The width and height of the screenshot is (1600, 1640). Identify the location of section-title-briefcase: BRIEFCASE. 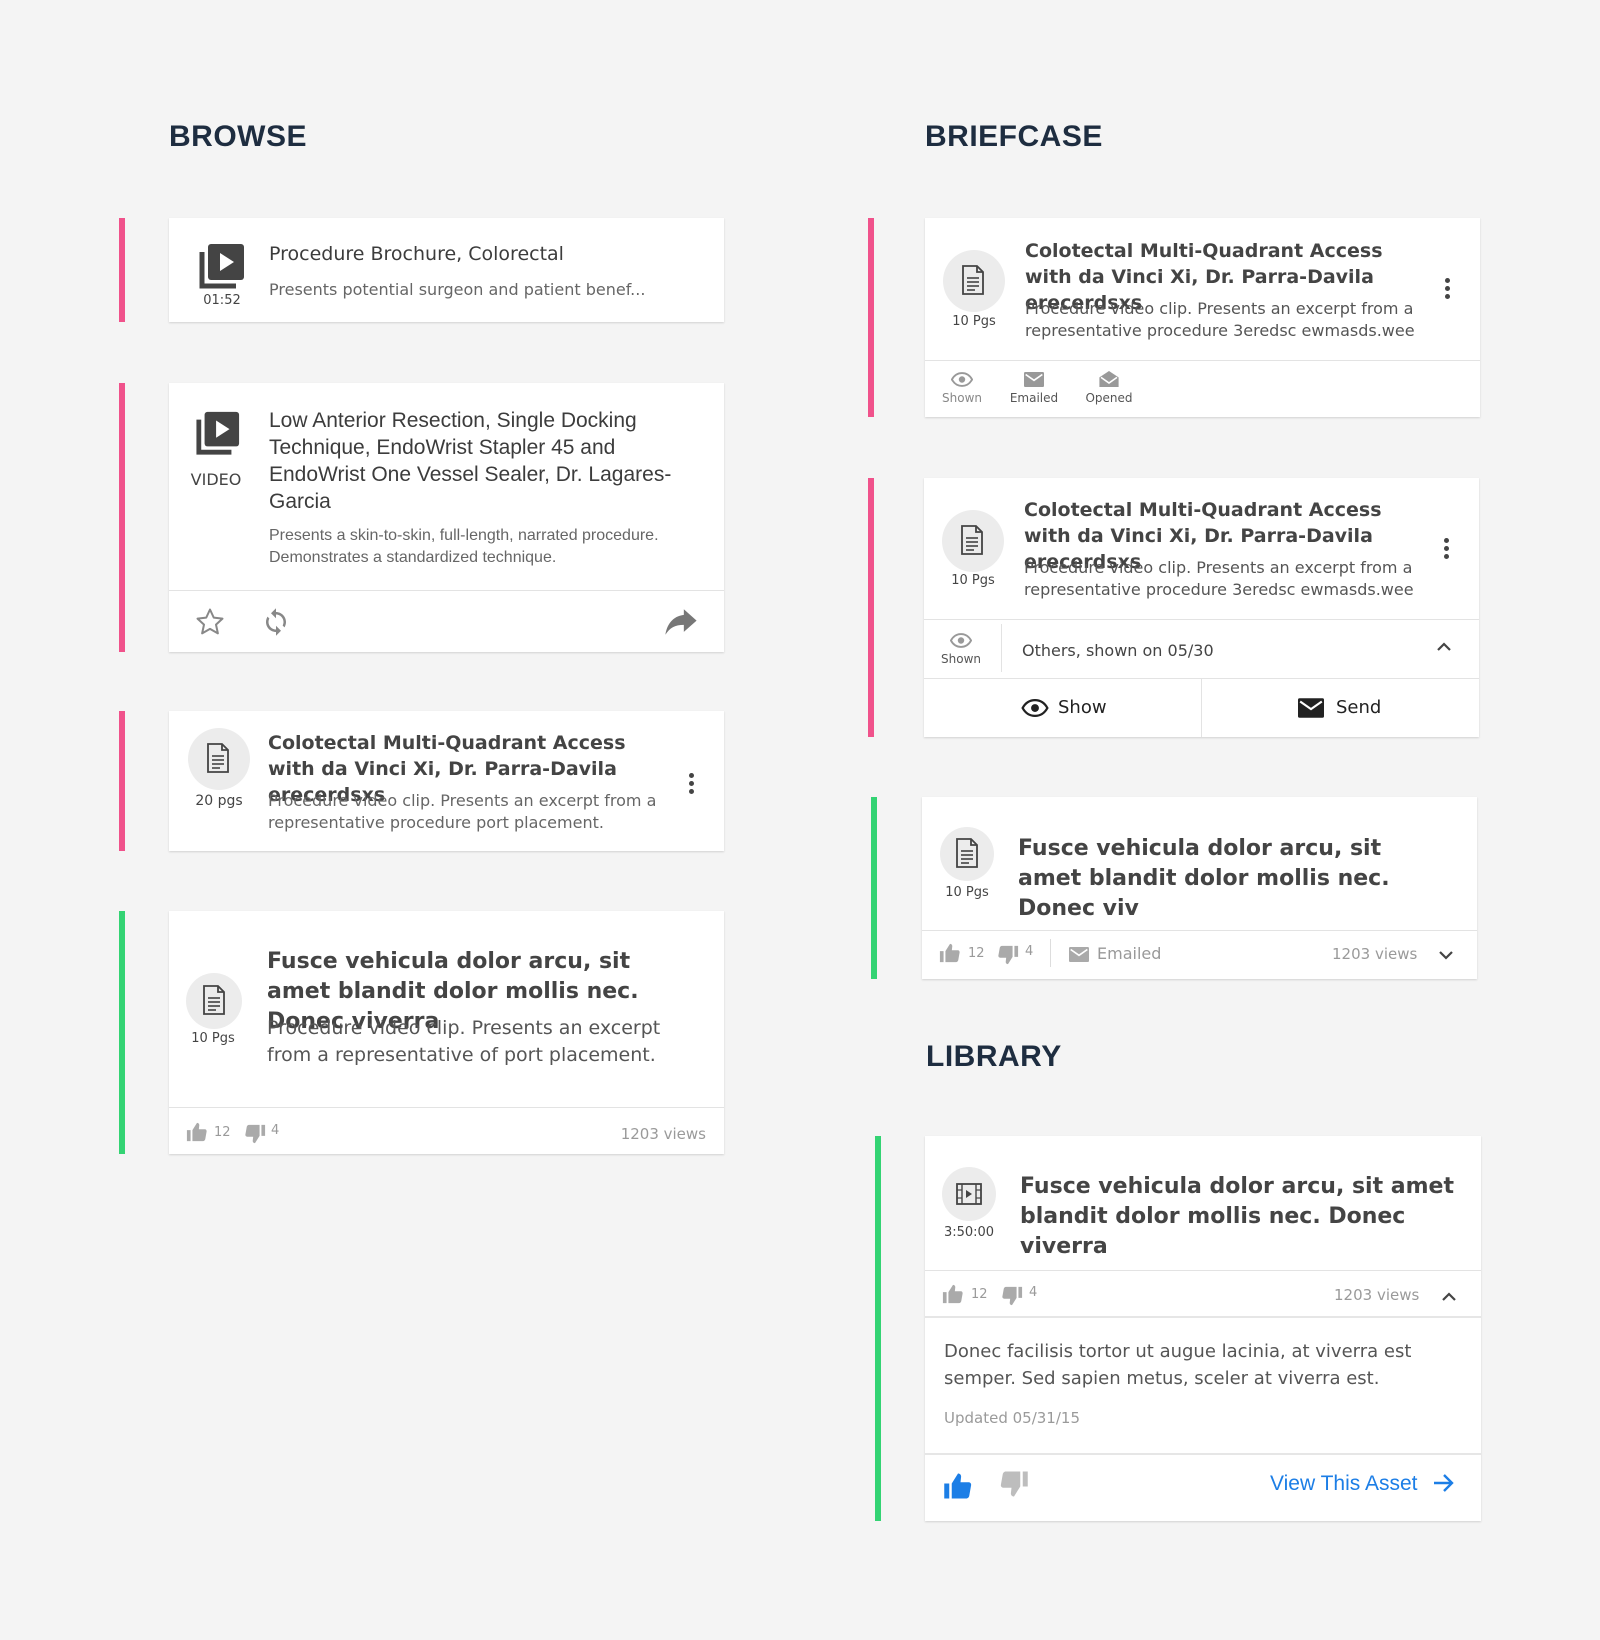
(1014, 136).